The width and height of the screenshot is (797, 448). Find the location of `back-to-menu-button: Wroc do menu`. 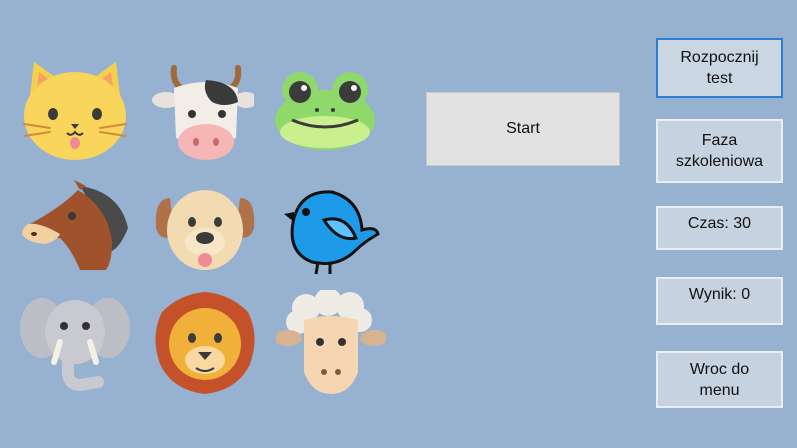

back-to-menu-button: Wroc do menu is located at coordinates (719, 379).